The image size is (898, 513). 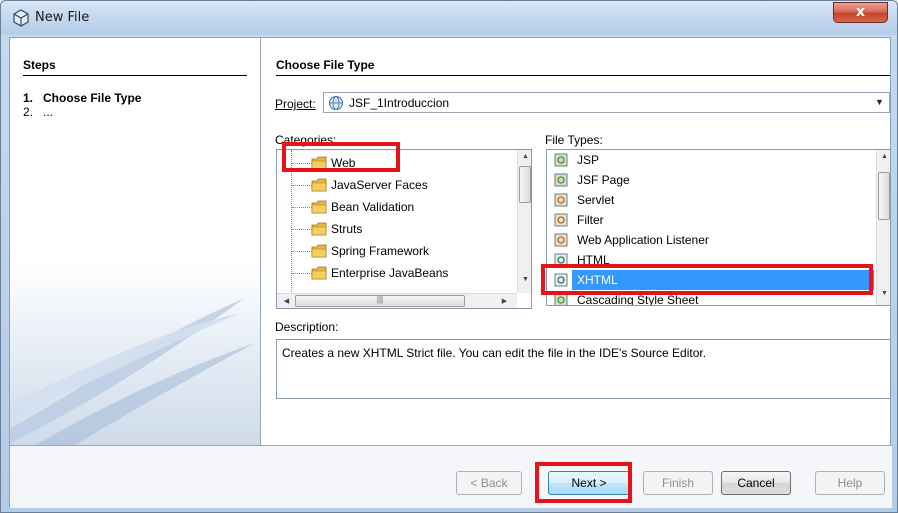 I want to click on project-label-text: Project:, so click(x=295, y=104).